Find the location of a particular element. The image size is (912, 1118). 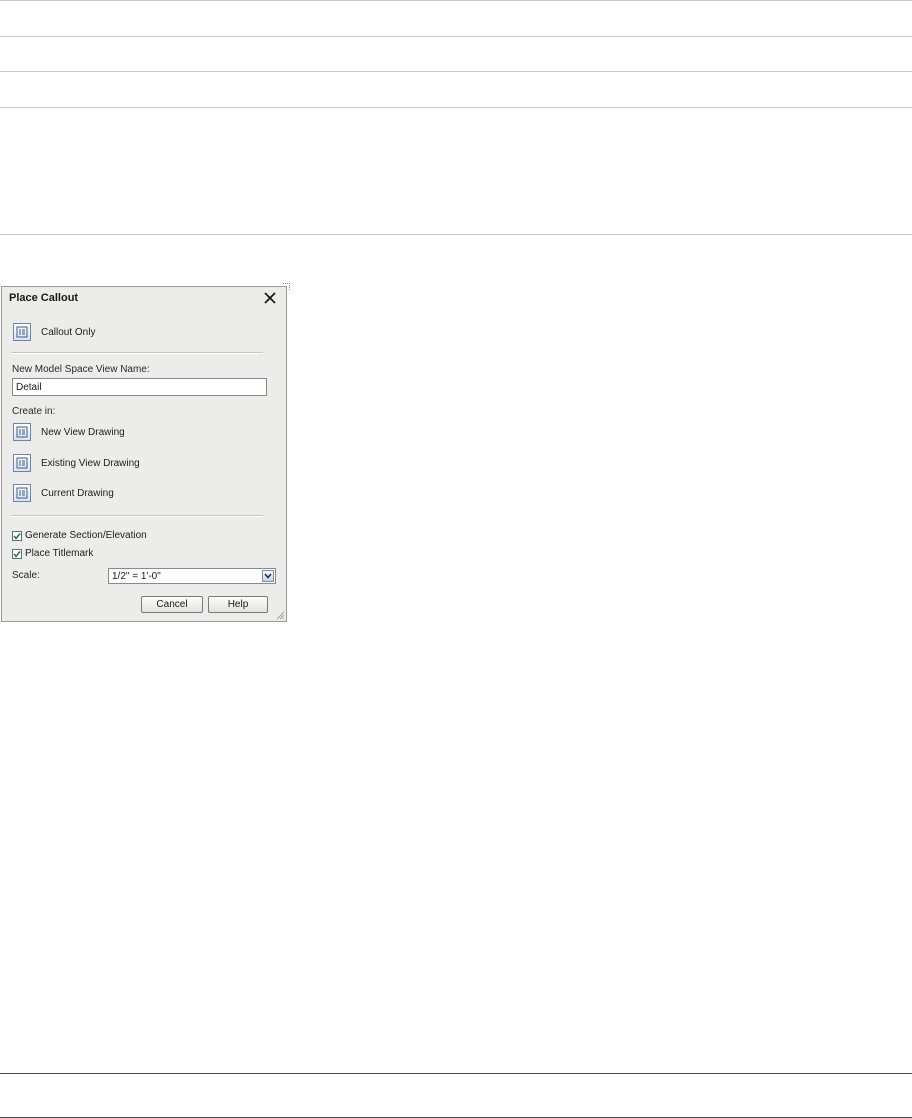

generate-section-label: Generate Section/Elevation is located at coordinates (86, 535).